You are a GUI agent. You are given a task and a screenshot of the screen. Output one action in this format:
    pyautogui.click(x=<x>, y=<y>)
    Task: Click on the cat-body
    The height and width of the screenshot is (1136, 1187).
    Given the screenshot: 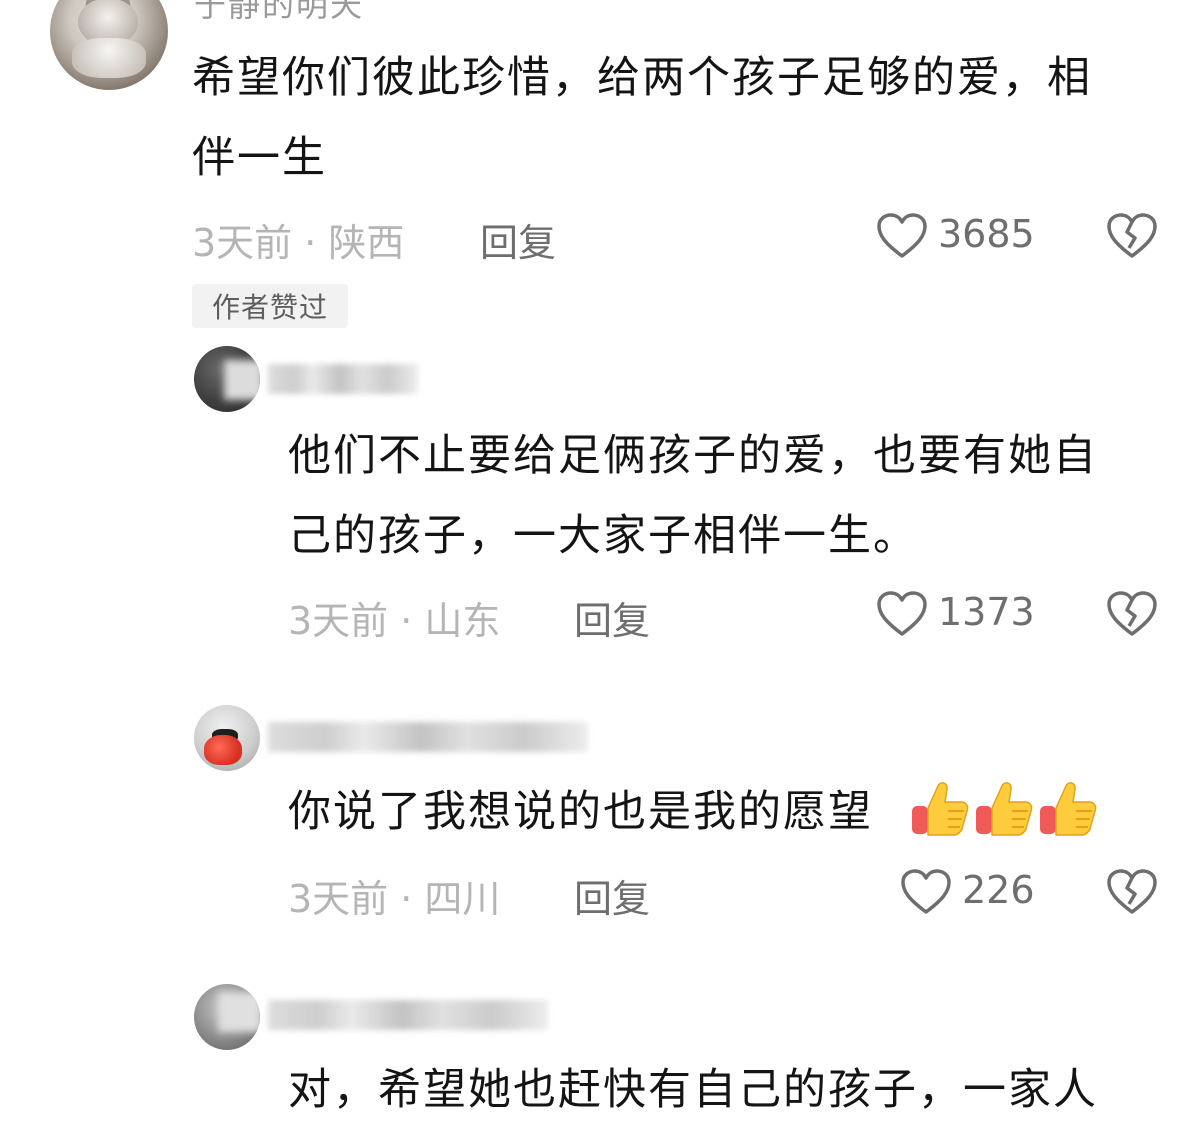 What is the action you would take?
    pyautogui.click(x=109, y=58)
    